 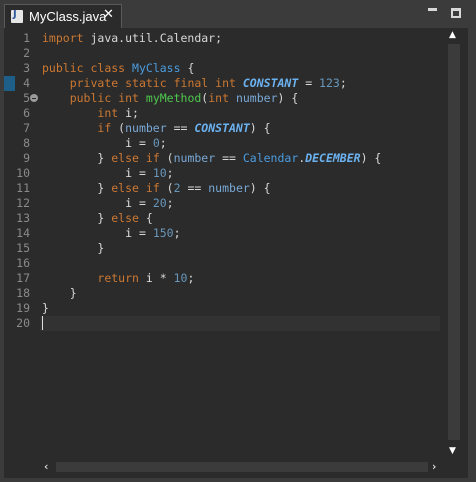 I want to click on java-file-icon: J, so click(x=17, y=16).